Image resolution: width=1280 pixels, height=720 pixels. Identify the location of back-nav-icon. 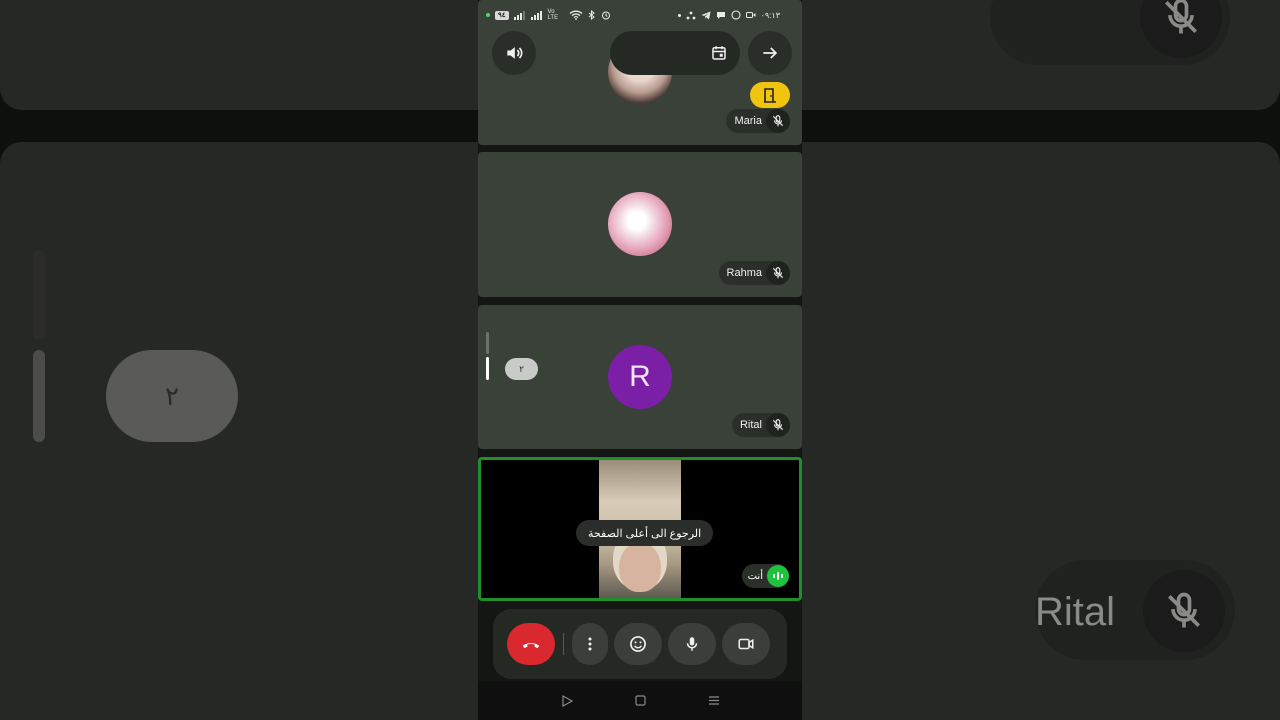
(567, 700).